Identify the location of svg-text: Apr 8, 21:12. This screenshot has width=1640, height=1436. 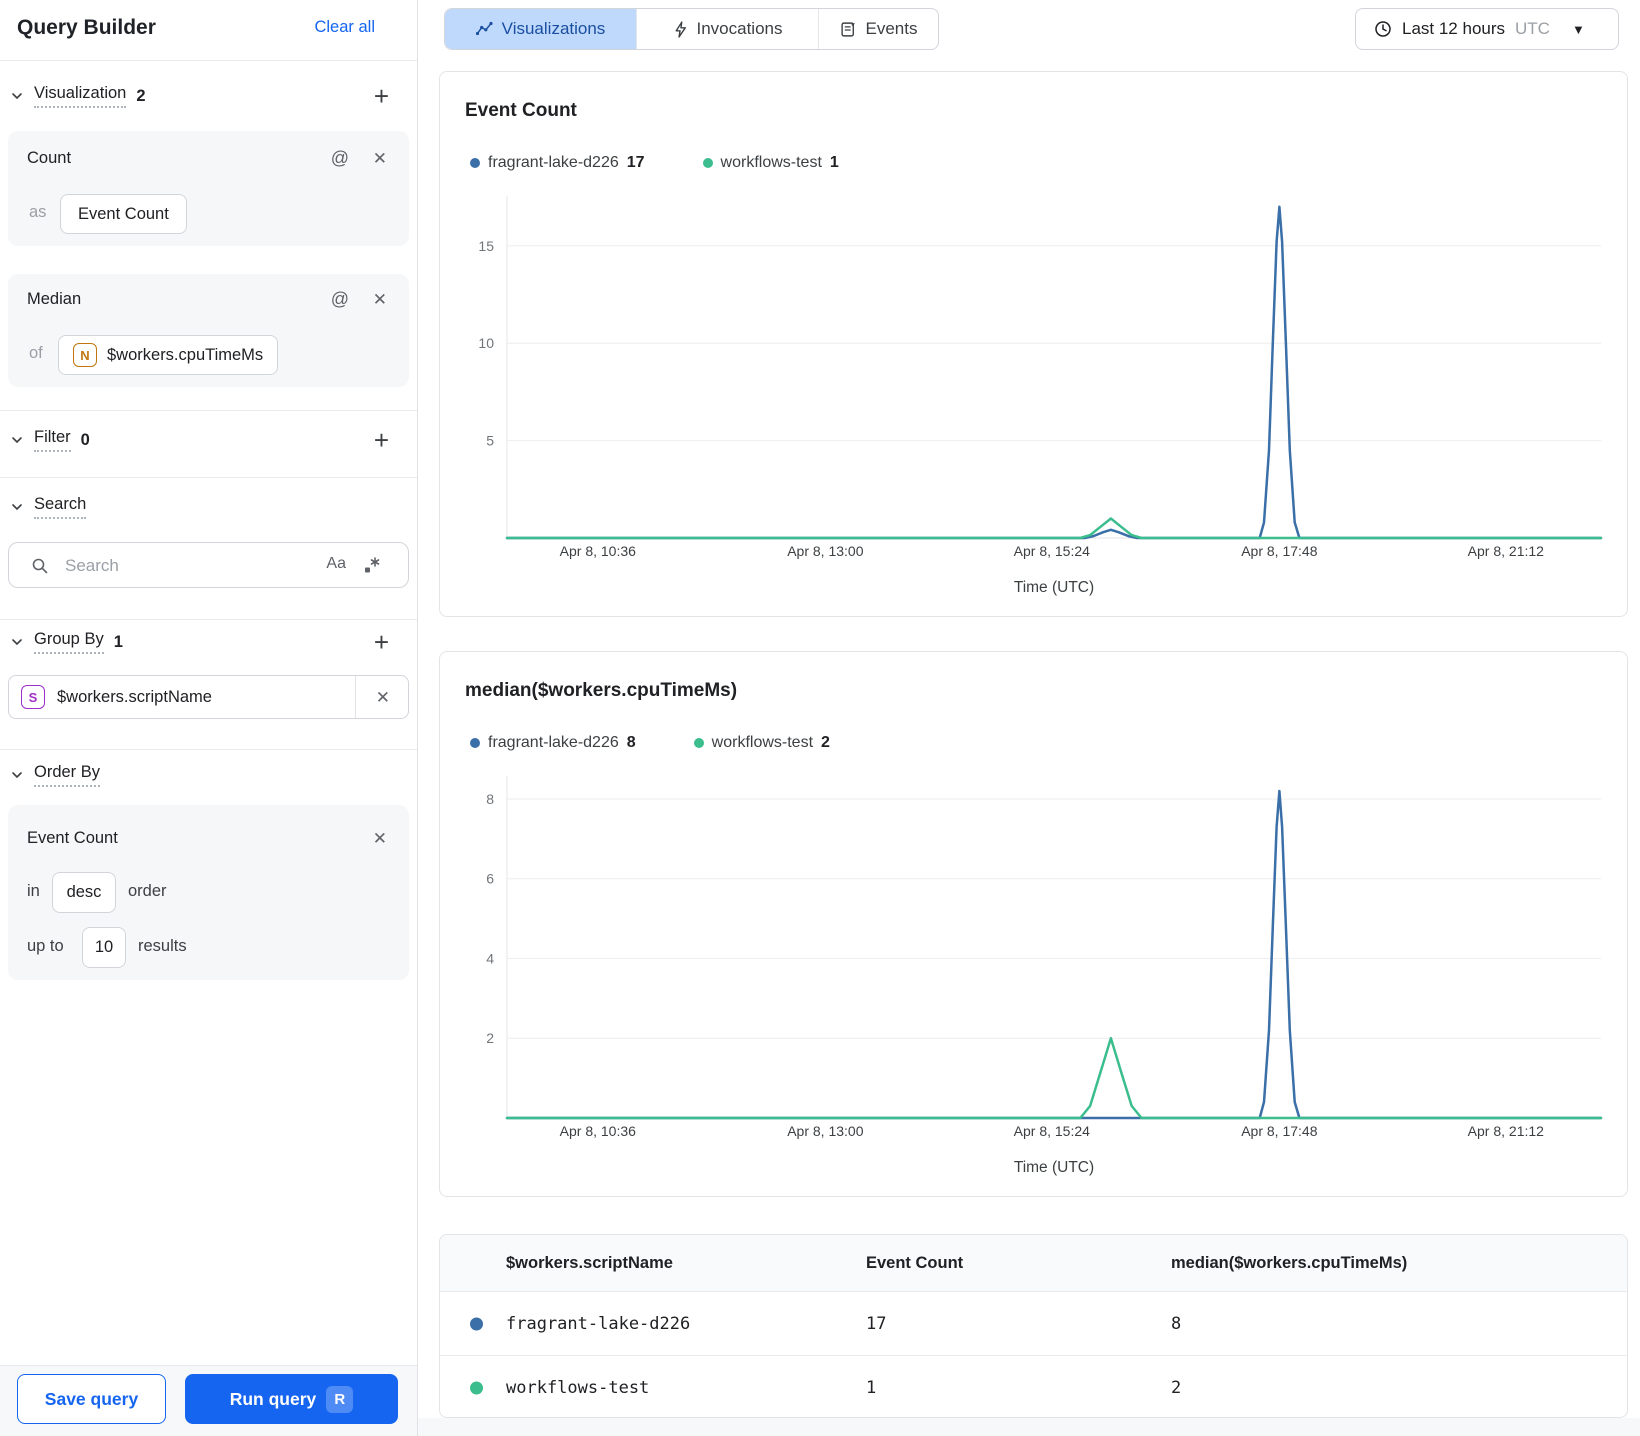
(1506, 551).